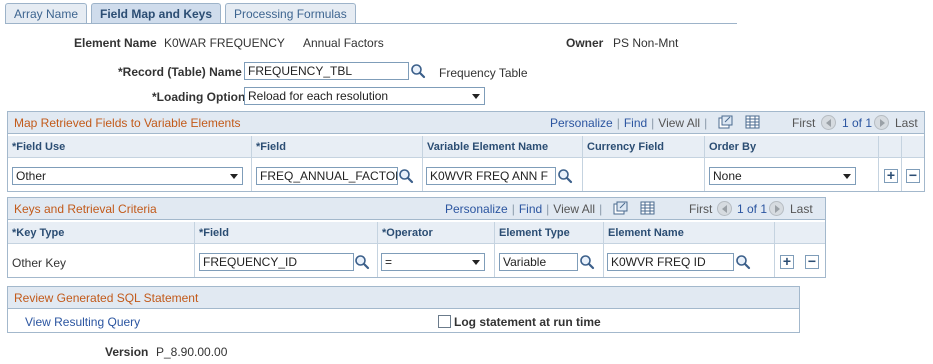 This screenshot has width=933, height=364. Describe the element at coordinates (38, 233) in the screenshot. I see `col-key-type: *Key Type` at that location.